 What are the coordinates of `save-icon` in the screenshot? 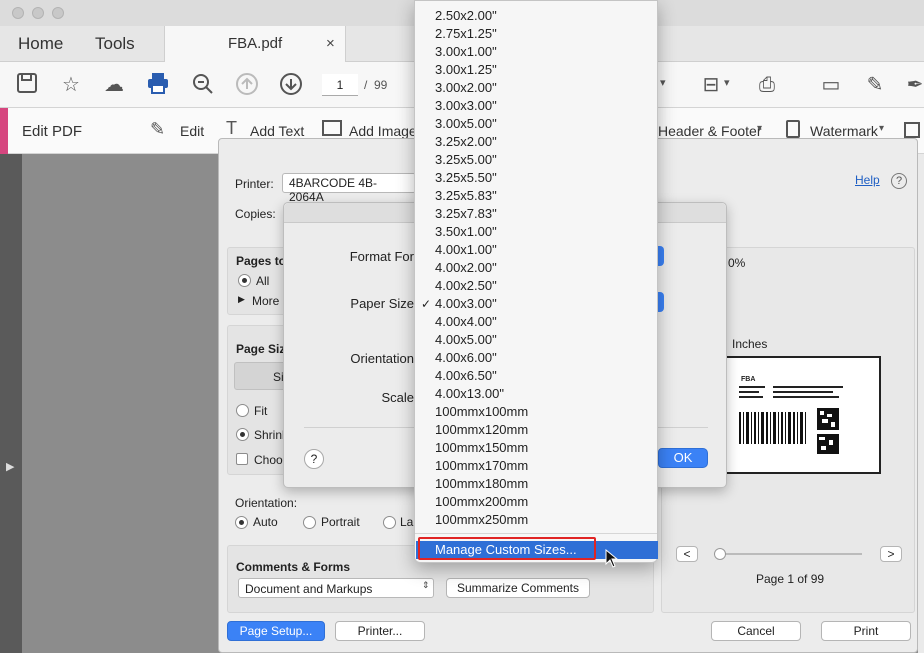 It's located at (27, 85).